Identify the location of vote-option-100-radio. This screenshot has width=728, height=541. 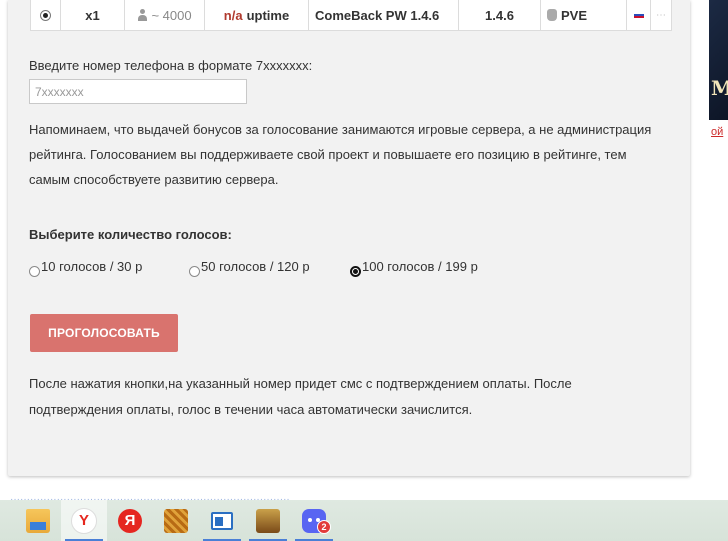
(355, 271).